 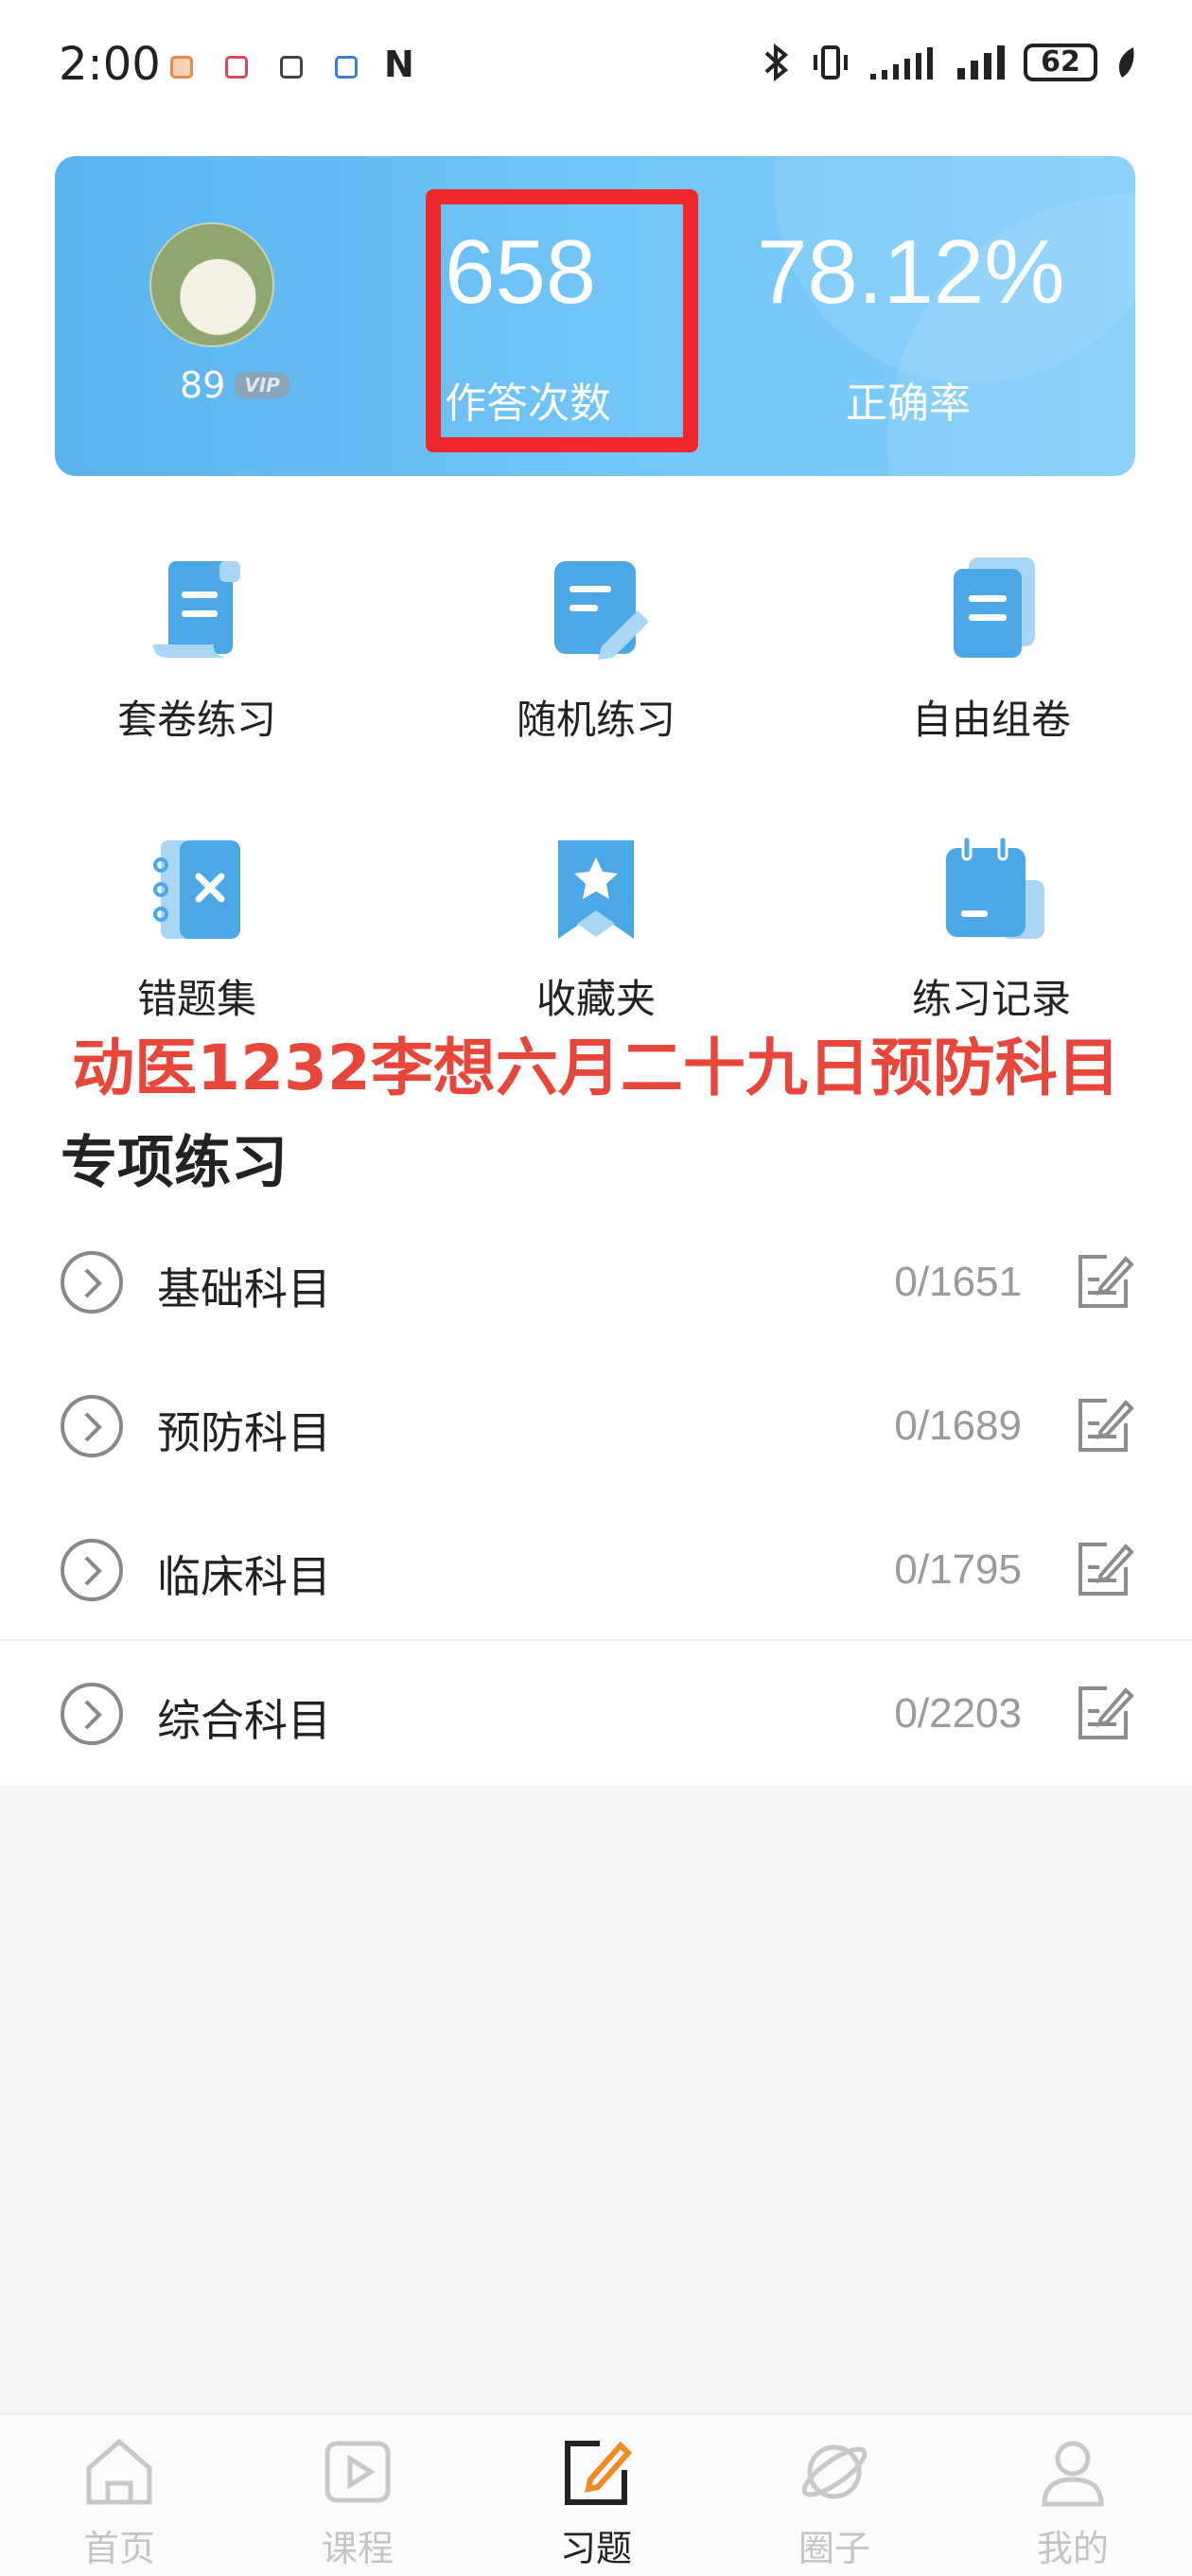 I want to click on nav-exercises: 习题, so click(x=596, y=2502).